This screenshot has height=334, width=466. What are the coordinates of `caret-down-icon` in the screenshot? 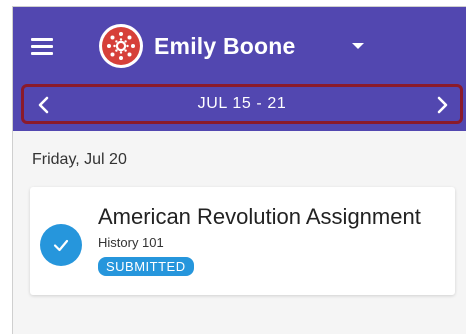 It's located at (358, 46).